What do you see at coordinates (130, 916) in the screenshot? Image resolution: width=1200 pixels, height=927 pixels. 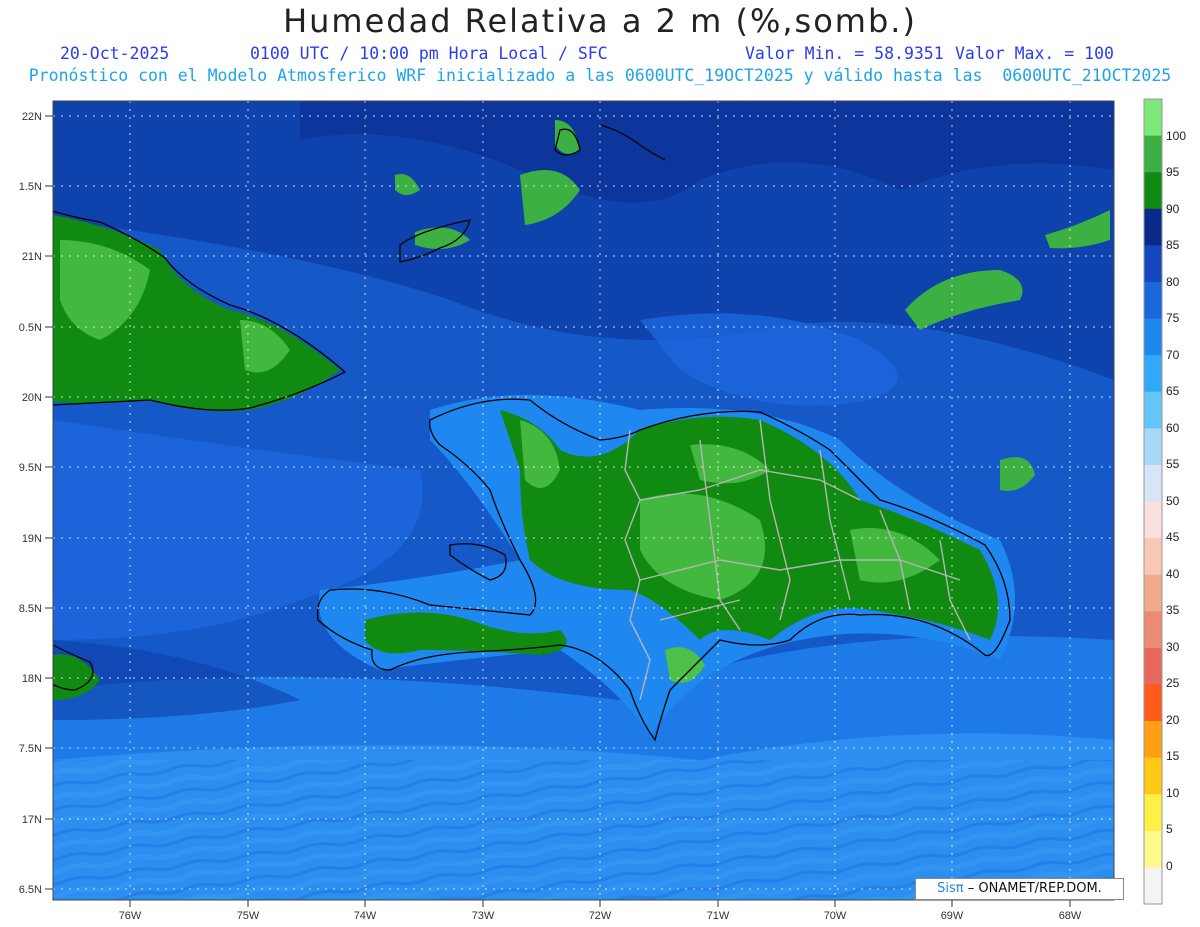 I see `lon-label: 76W` at bounding box center [130, 916].